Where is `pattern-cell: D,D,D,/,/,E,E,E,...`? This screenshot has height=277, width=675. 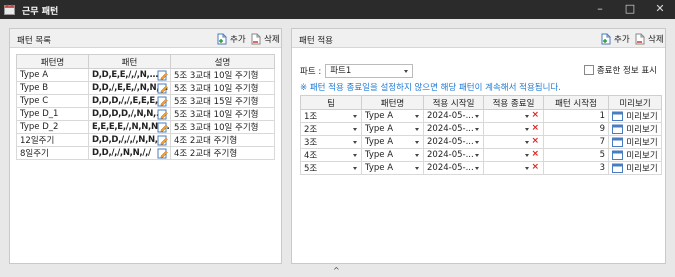 pattern-cell: D,D,D,/,/,E,E,E,... is located at coordinates (129, 101).